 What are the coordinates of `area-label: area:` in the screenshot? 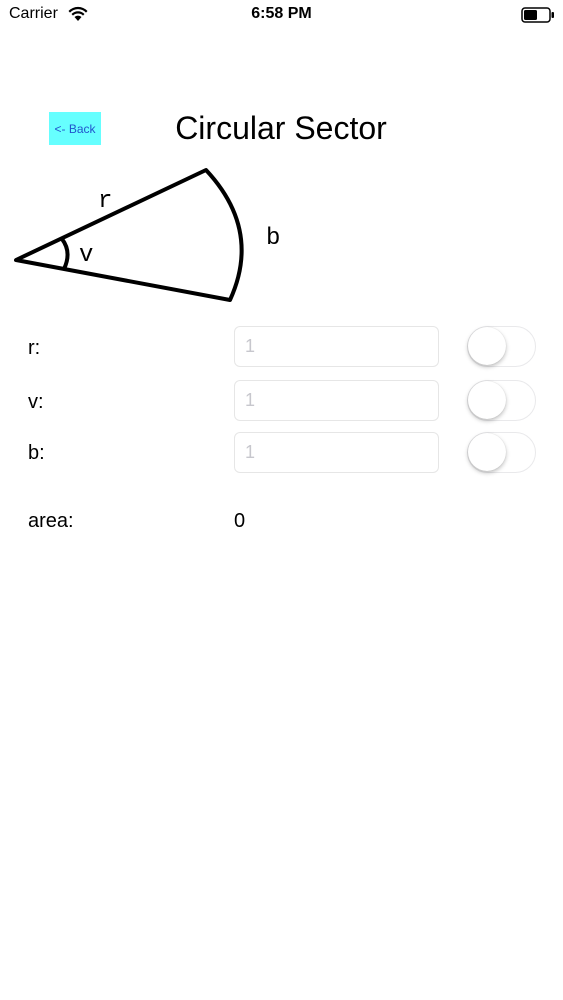 It's located at (51, 521).